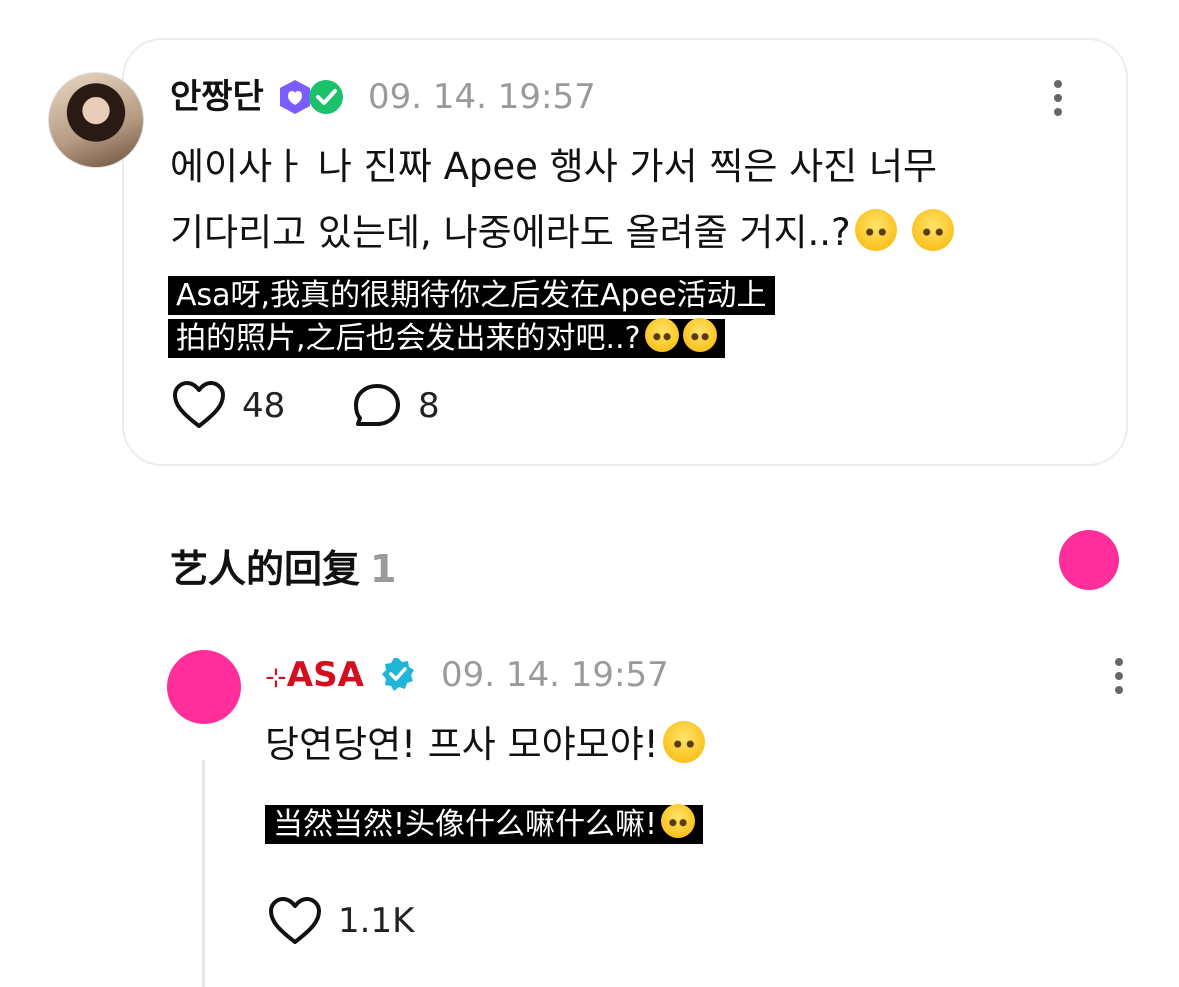  Describe the element at coordinates (408, 338) in the screenshot. I see `translation-line2: 拍的照片,之后也会发出来的对吧..?` at that location.